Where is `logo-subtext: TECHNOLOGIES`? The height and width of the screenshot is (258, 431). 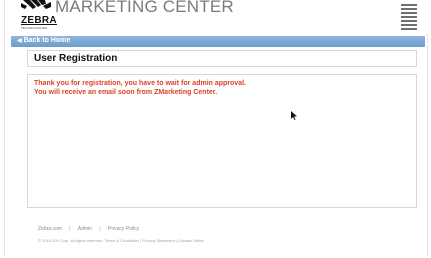 logo-subtext: TECHNOLOGIES is located at coordinates (34, 28).